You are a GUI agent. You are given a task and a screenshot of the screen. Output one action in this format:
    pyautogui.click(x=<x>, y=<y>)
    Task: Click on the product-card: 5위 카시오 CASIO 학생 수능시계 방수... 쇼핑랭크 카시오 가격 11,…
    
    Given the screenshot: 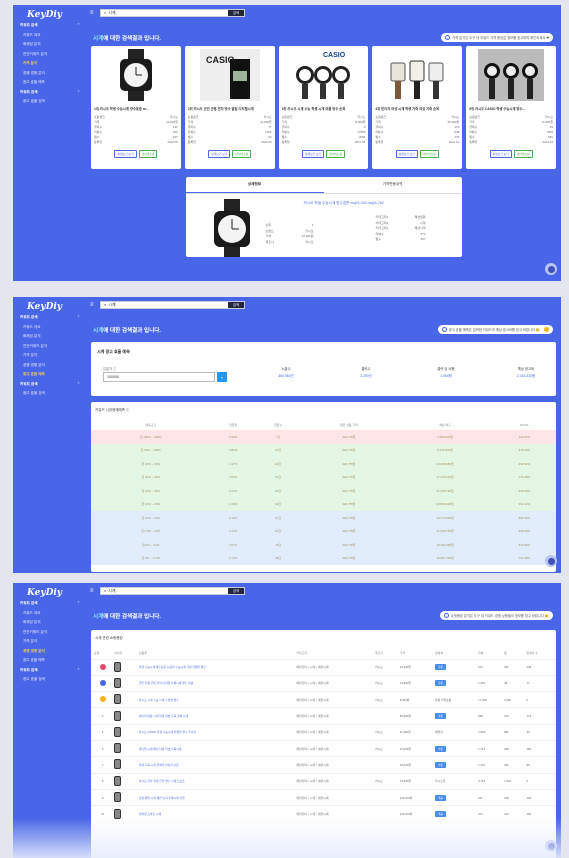 What is the action you would take?
    pyautogui.click(x=511, y=107)
    